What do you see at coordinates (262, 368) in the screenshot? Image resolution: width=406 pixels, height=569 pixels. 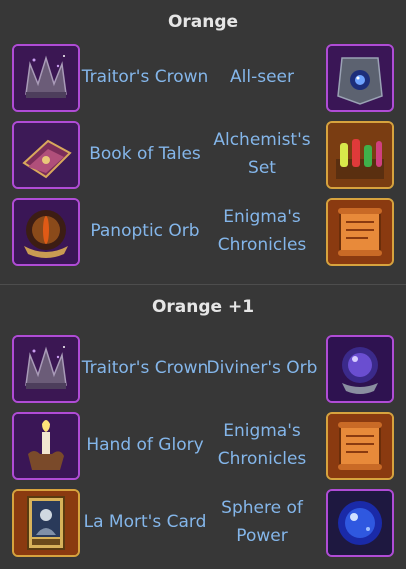 I see `item-label: Diviner's Orb` at bounding box center [262, 368].